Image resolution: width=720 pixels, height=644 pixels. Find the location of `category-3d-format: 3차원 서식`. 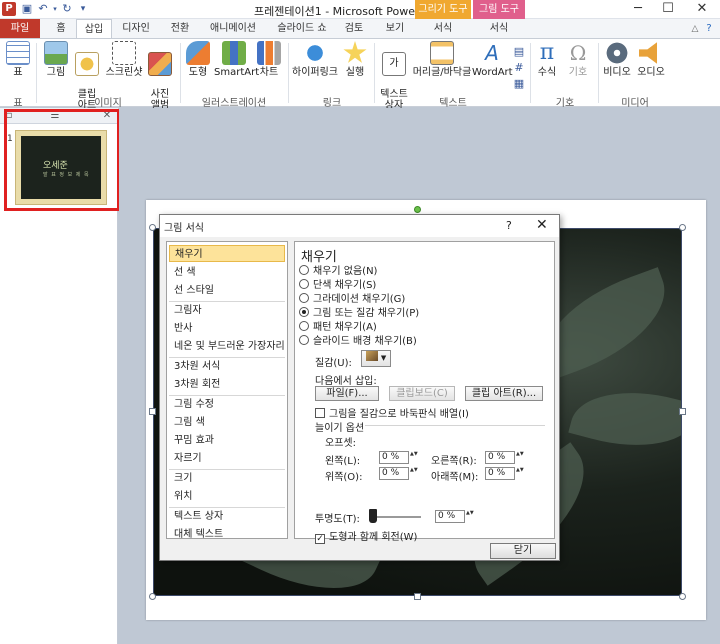

category-3d-format: 3차원 서식 is located at coordinates (227, 366).